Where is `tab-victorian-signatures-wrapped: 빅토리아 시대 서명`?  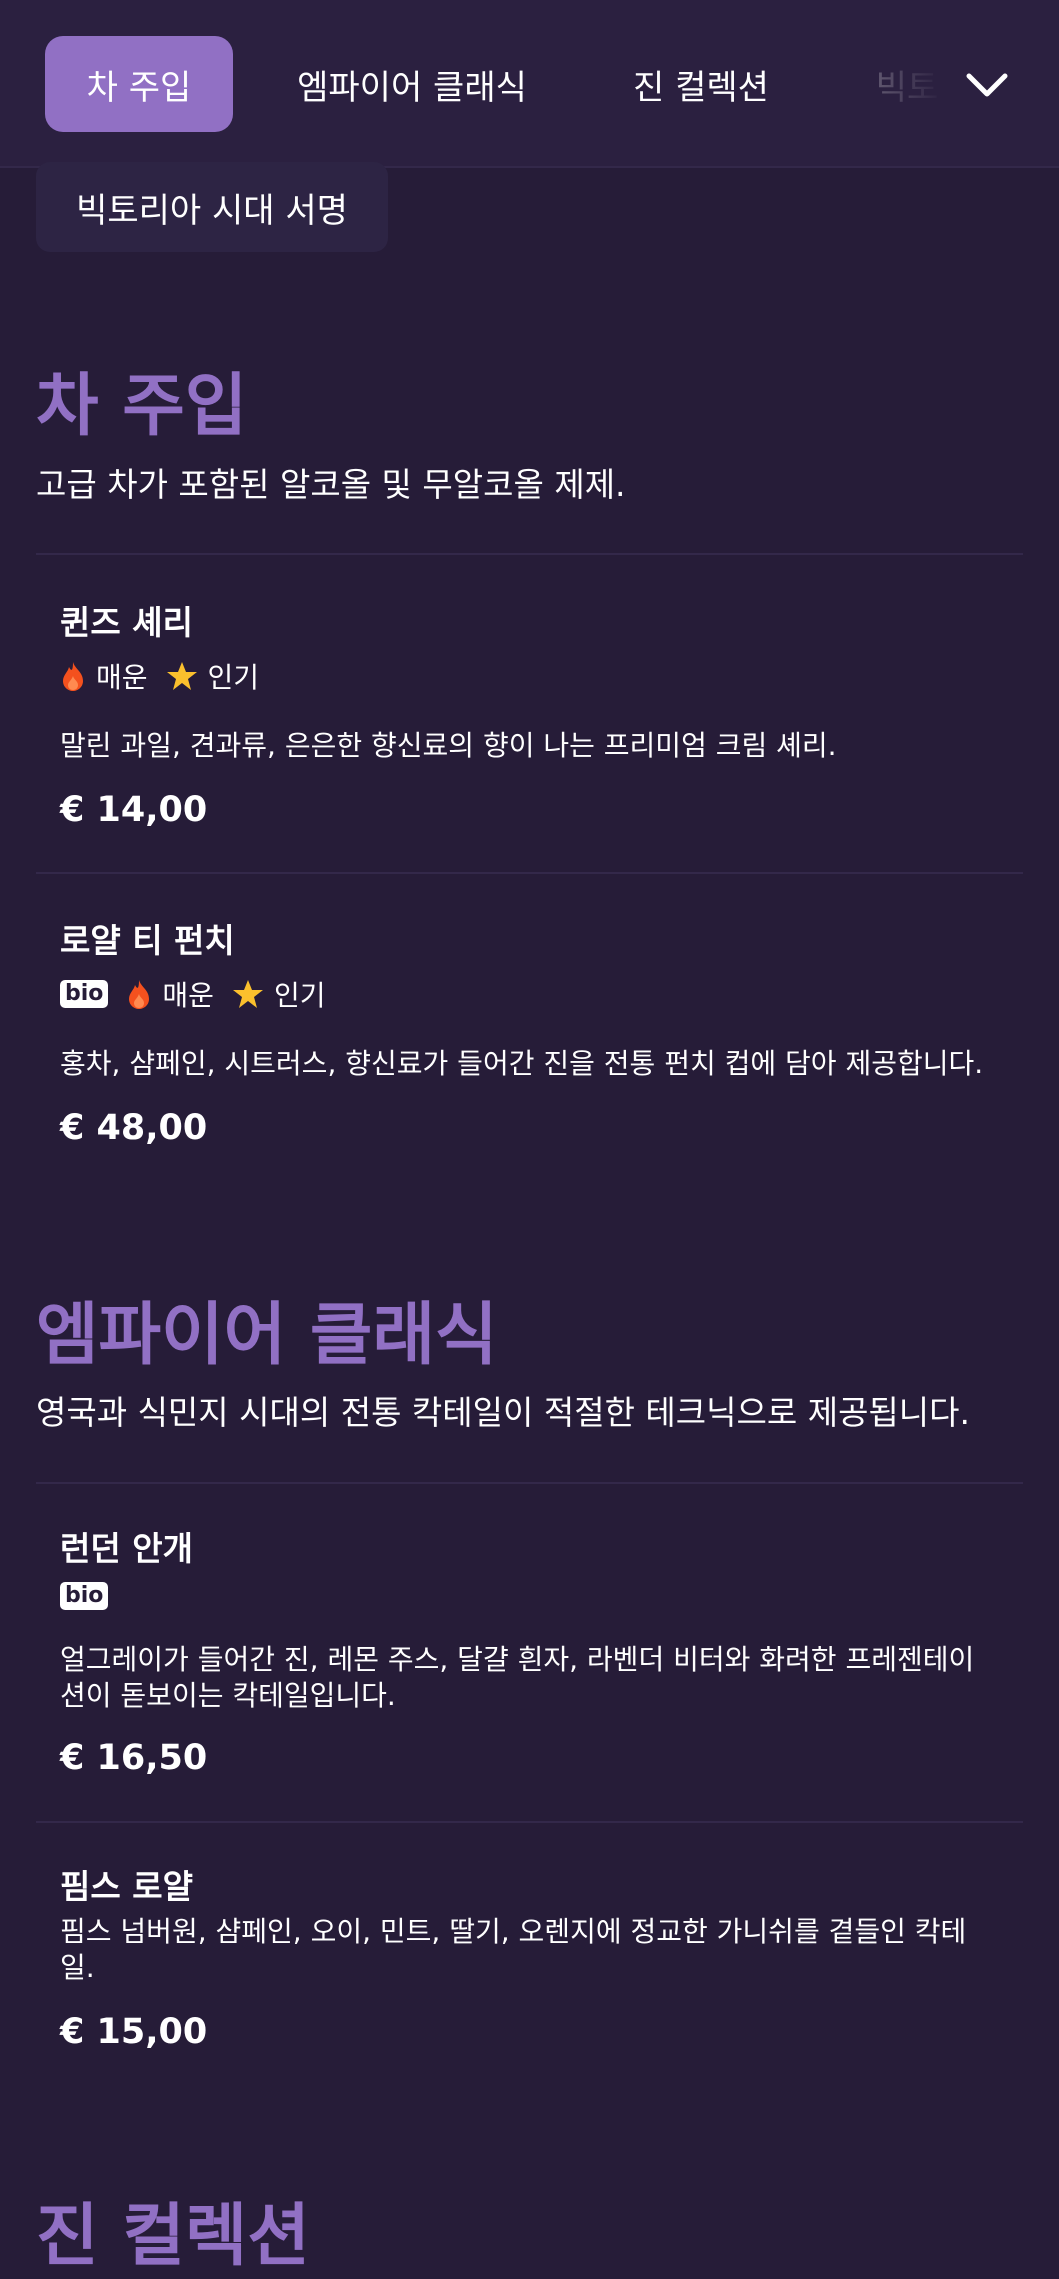
tab-victorian-signatures-wrapped: 빅토리아 시대 서명 is located at coordinates (212, 207).